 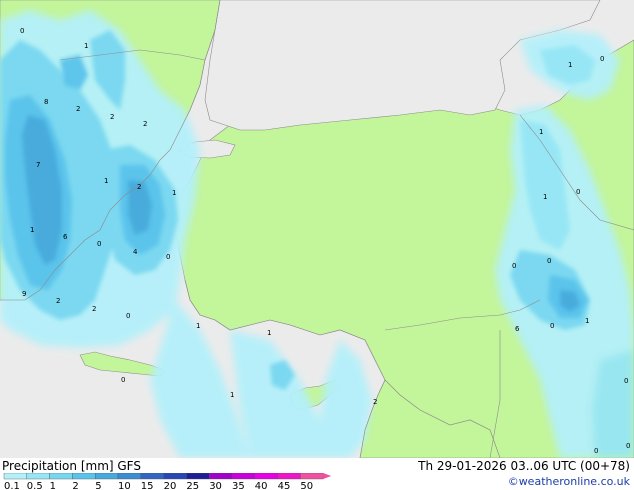 What do you see at coordinates (98, 485) in the screenshot?
I see `legend-label: 5` at bounding box center [98, 485].